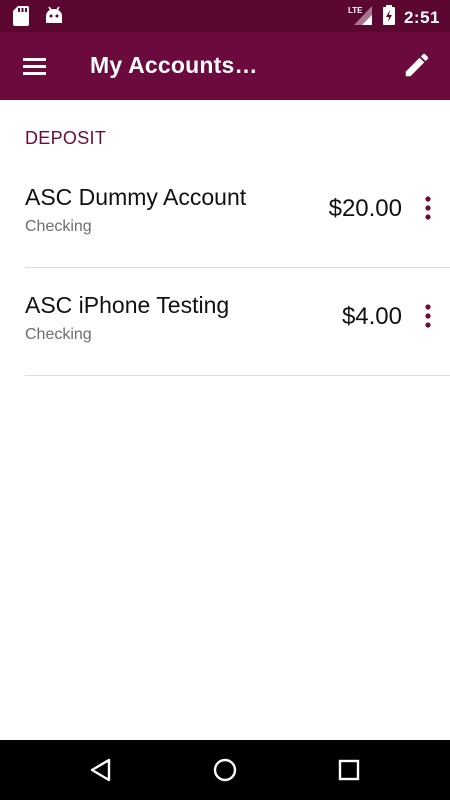 This screenshot has height=800, width=450. I want to click on sd-card-icon, so click(21, 18).